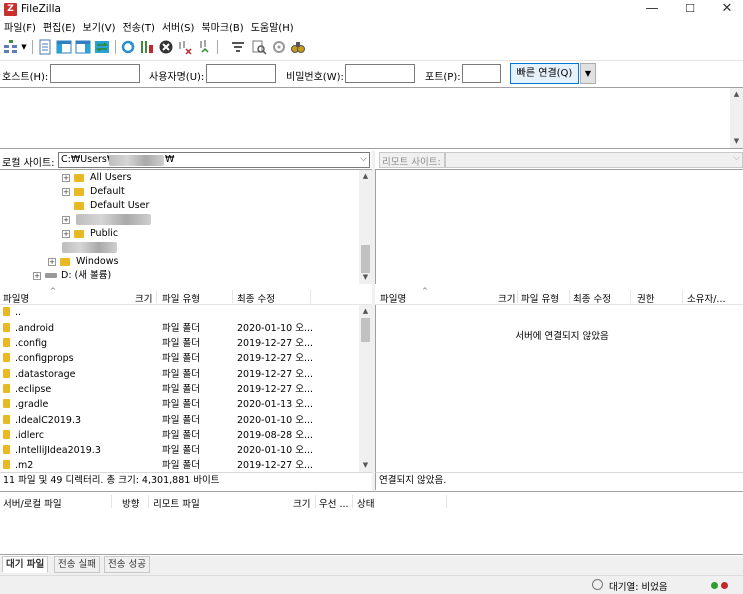 Image resolution: width=743 pixels, height=594 pixels. I want to click on local-tree-scrollbar: ▲ ▼, so click(365, 227).